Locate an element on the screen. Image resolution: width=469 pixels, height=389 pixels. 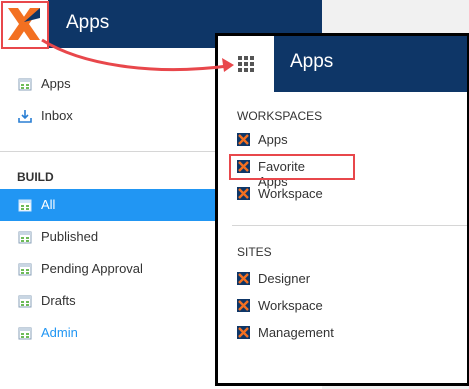
callout-title: Apps is located at coordinates (312, 61).